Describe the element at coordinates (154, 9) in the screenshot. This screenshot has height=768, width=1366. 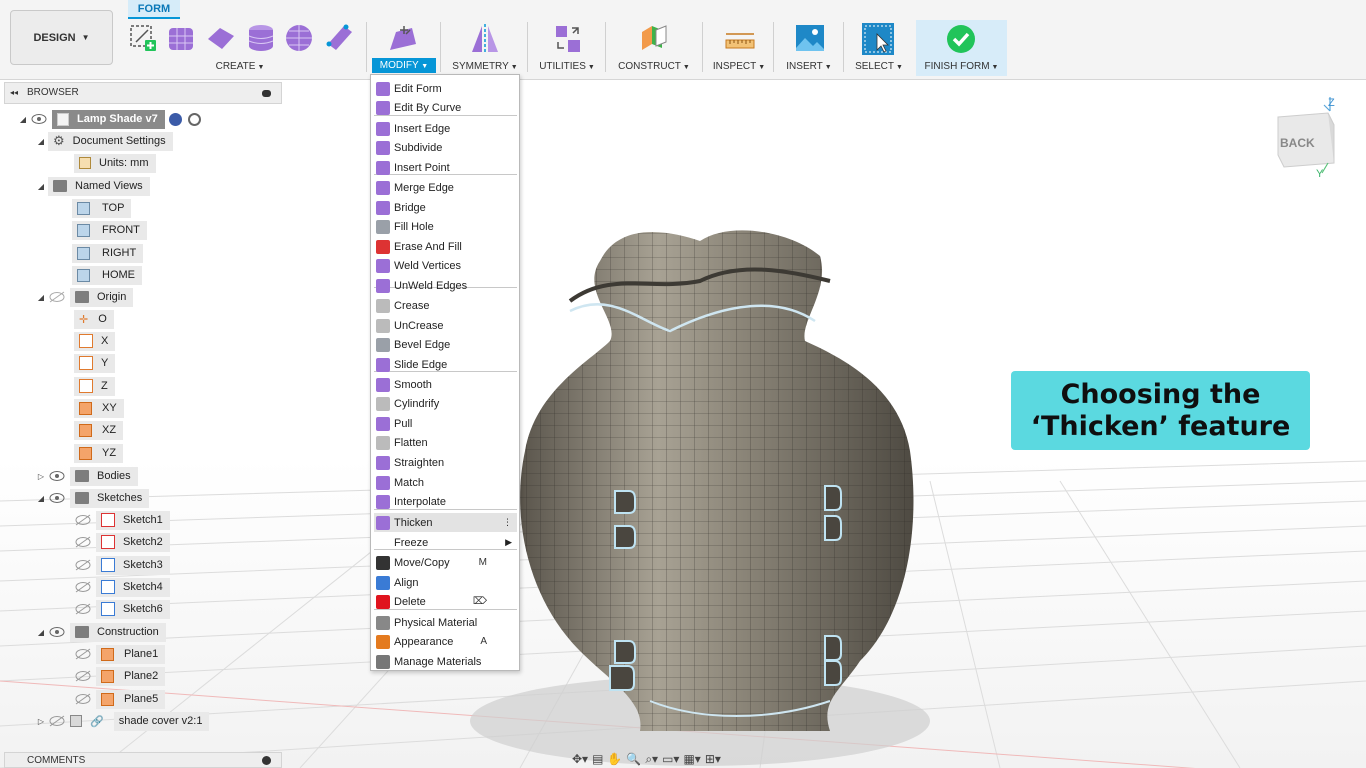
I see `tab-form: FORM` at that location.